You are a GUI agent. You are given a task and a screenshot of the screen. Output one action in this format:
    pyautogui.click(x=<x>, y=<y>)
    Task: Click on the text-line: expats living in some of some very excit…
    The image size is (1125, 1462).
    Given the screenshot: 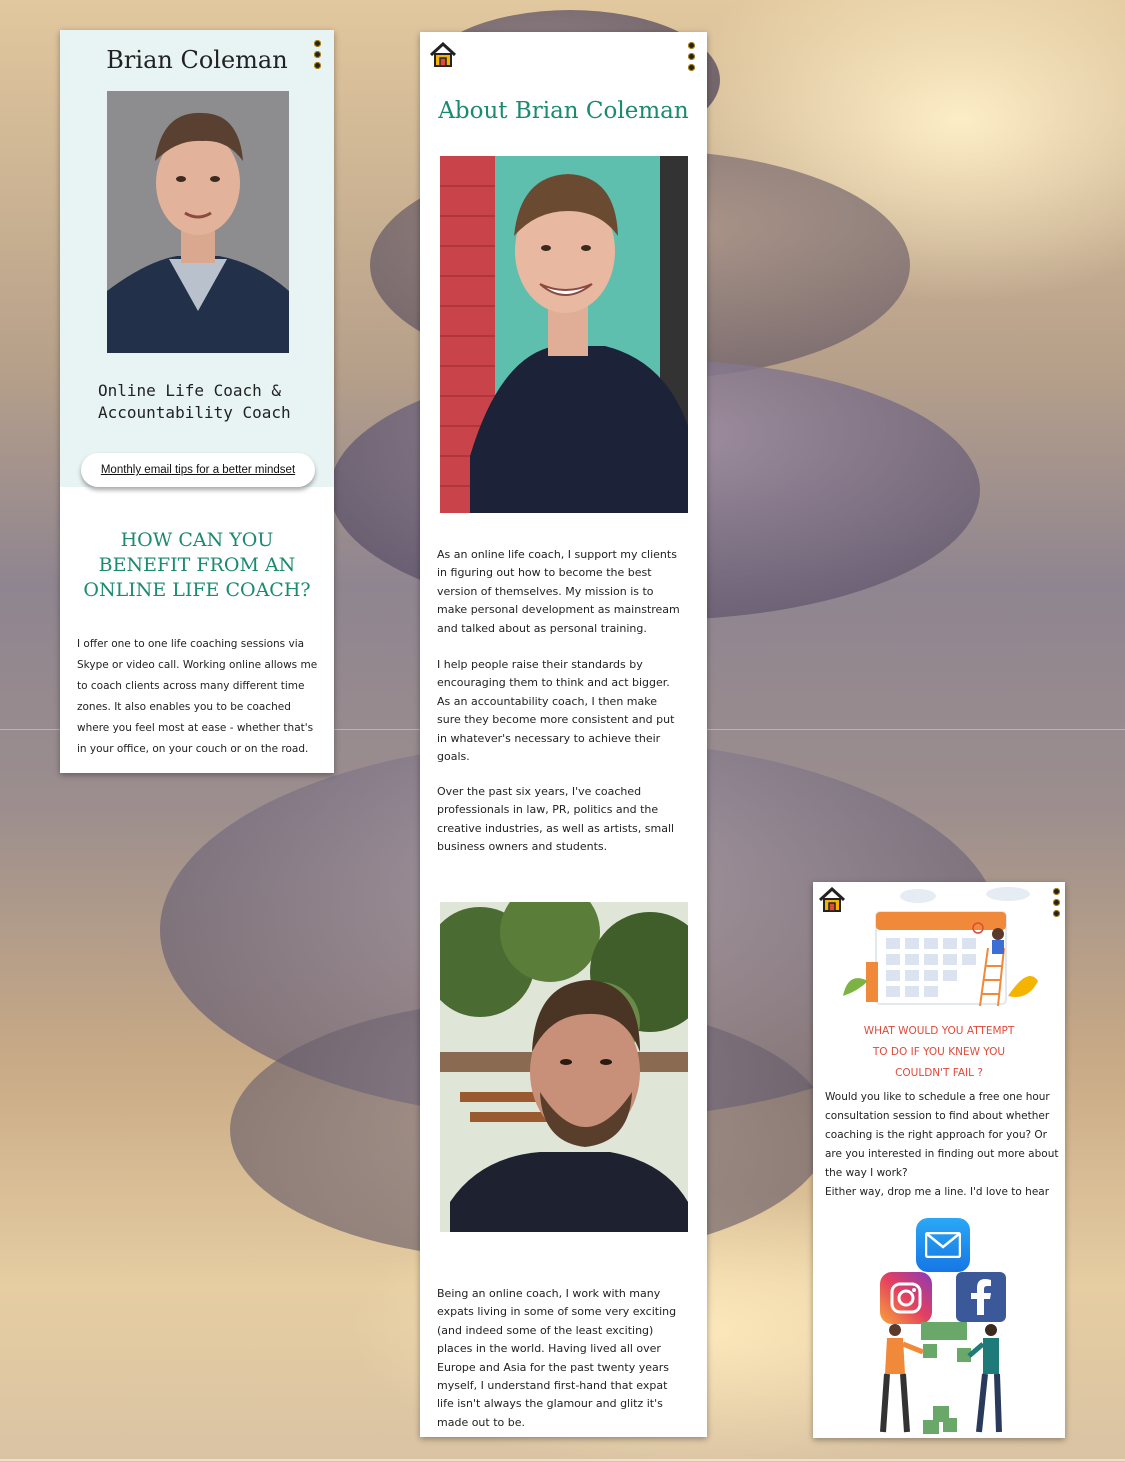 What is the action you would take?
    pyautogui.click(x=557, y=1312)
    